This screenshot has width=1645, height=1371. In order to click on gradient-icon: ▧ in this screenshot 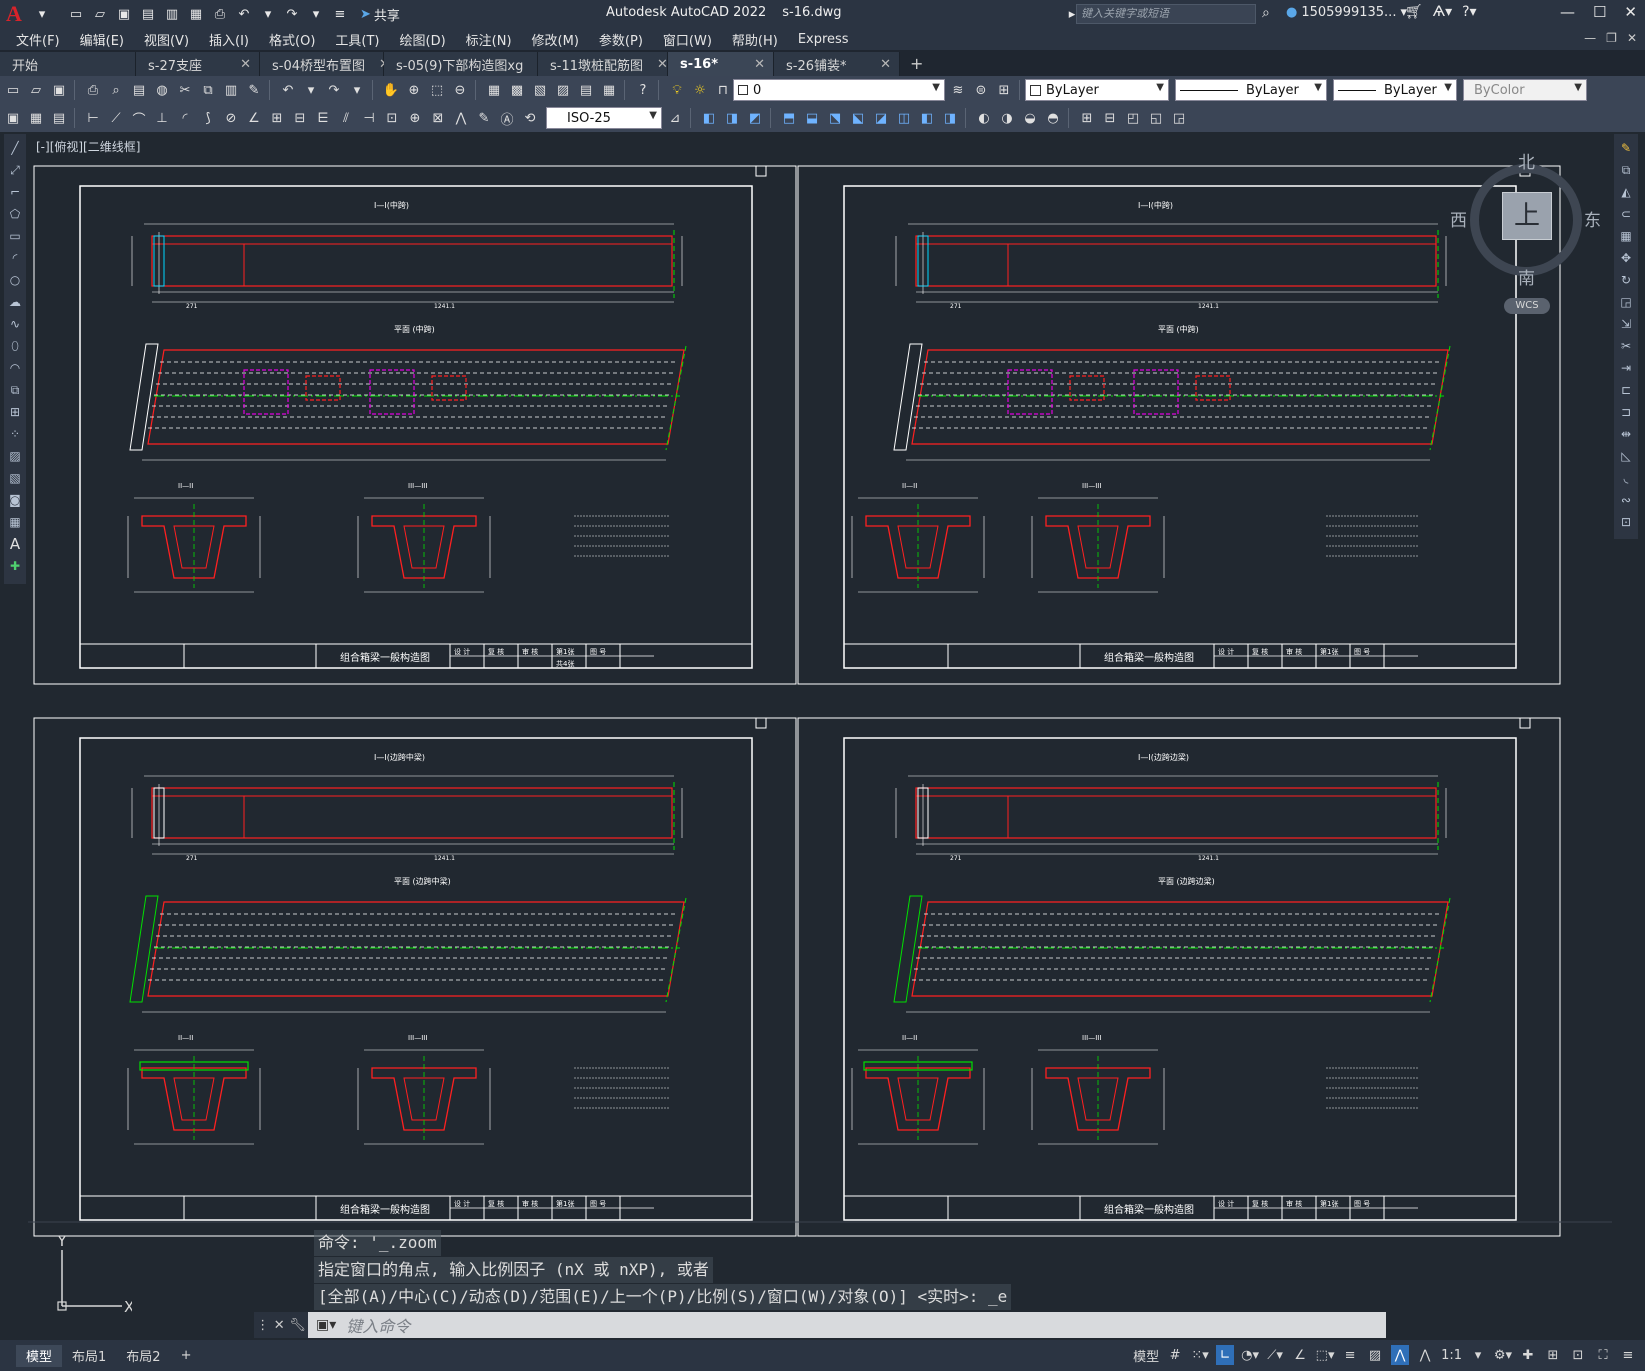, I will do `click(15, 478)`.